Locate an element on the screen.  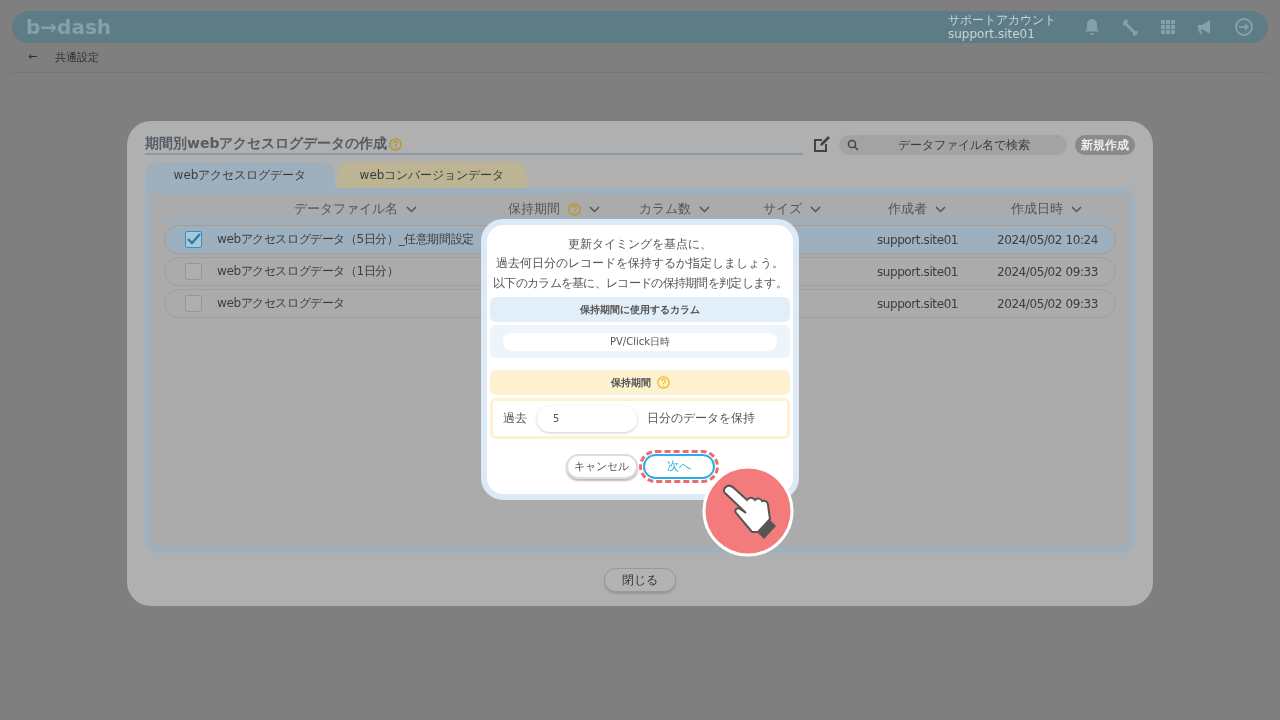
search-icon is located at coordinates (853, 145).